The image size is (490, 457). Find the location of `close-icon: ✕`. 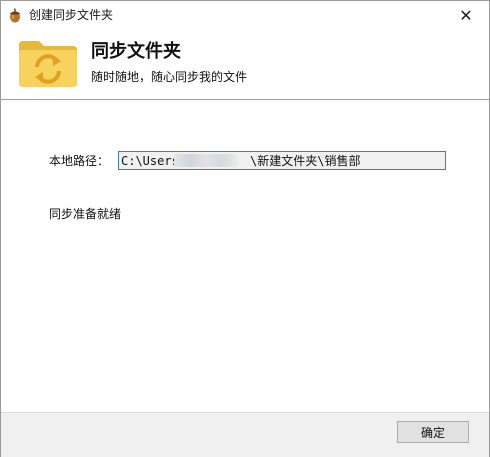

close-icon: ✕ is located at coordinates (466, 15).